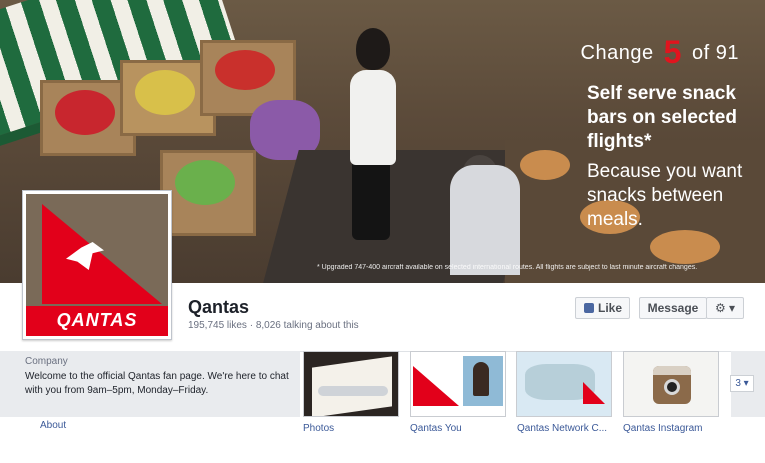 Image resolution: width=765 pixels, height=463 pixels. I want to click on gear-icon: ⚙ ▾, so click(725, 308).